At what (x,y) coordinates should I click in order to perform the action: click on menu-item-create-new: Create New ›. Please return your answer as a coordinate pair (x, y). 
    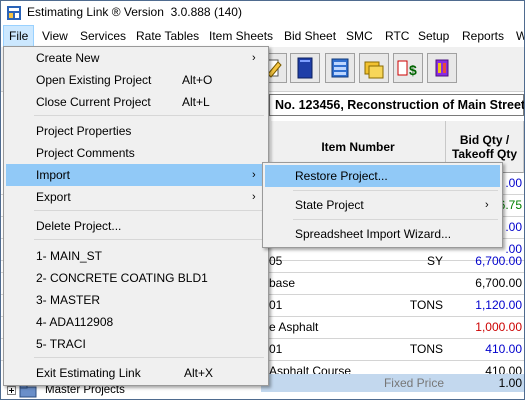
    Looking at the image, I should click on (136, 58).